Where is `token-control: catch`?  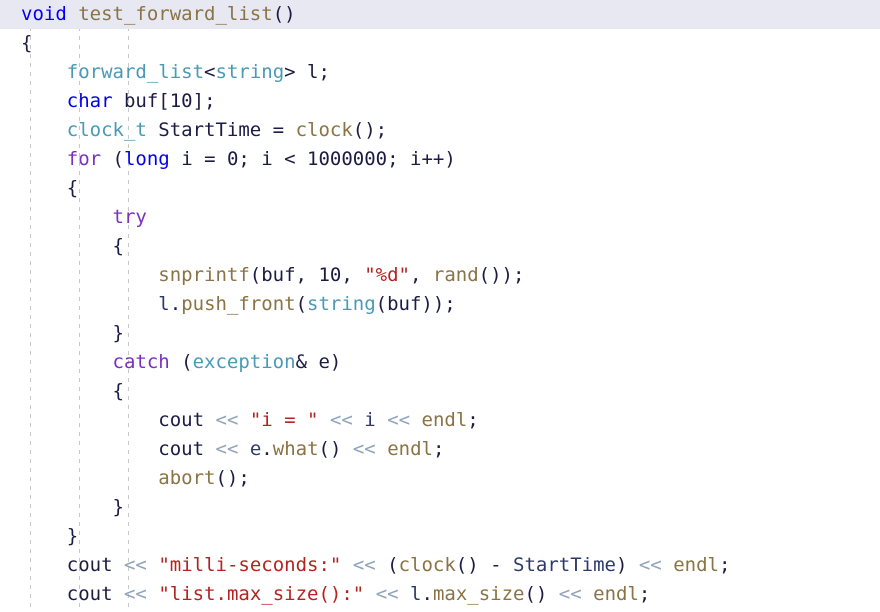 token-control: catch is located at coordinates (141, 362).